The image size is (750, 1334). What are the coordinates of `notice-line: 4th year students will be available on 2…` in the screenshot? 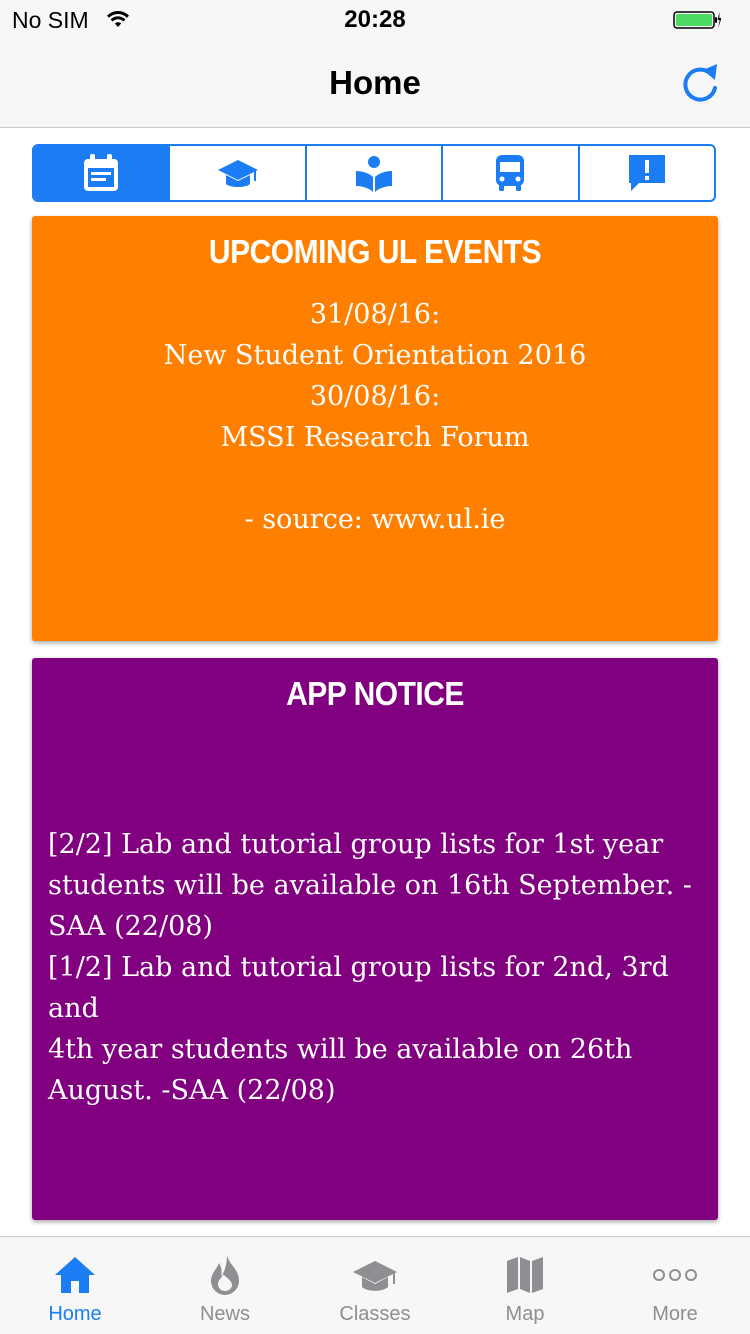 It's located at (340, 1049).